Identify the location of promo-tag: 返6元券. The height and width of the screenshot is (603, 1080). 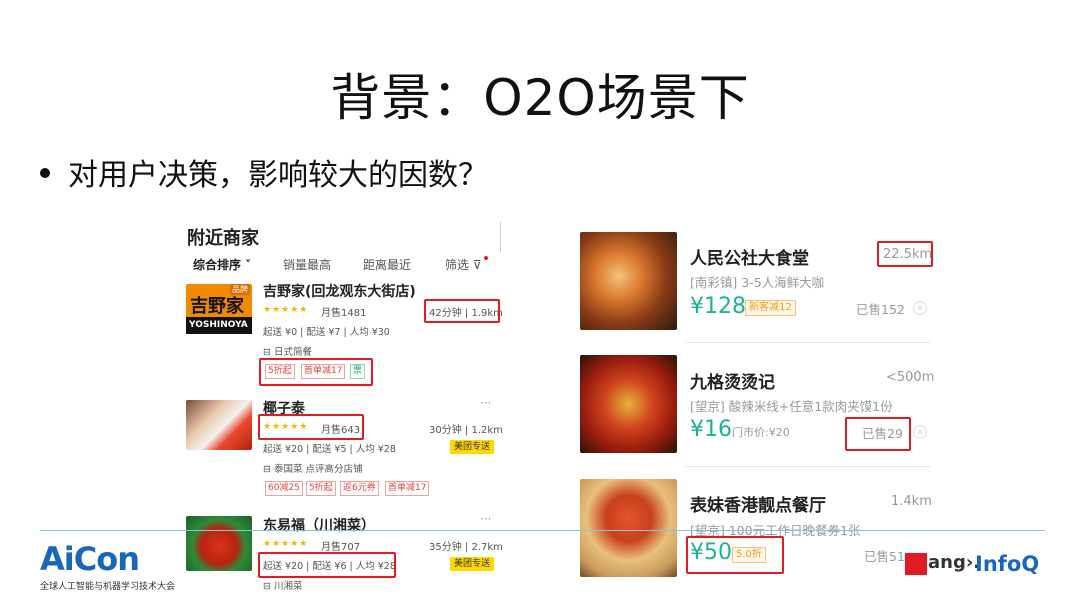
(359, 488).